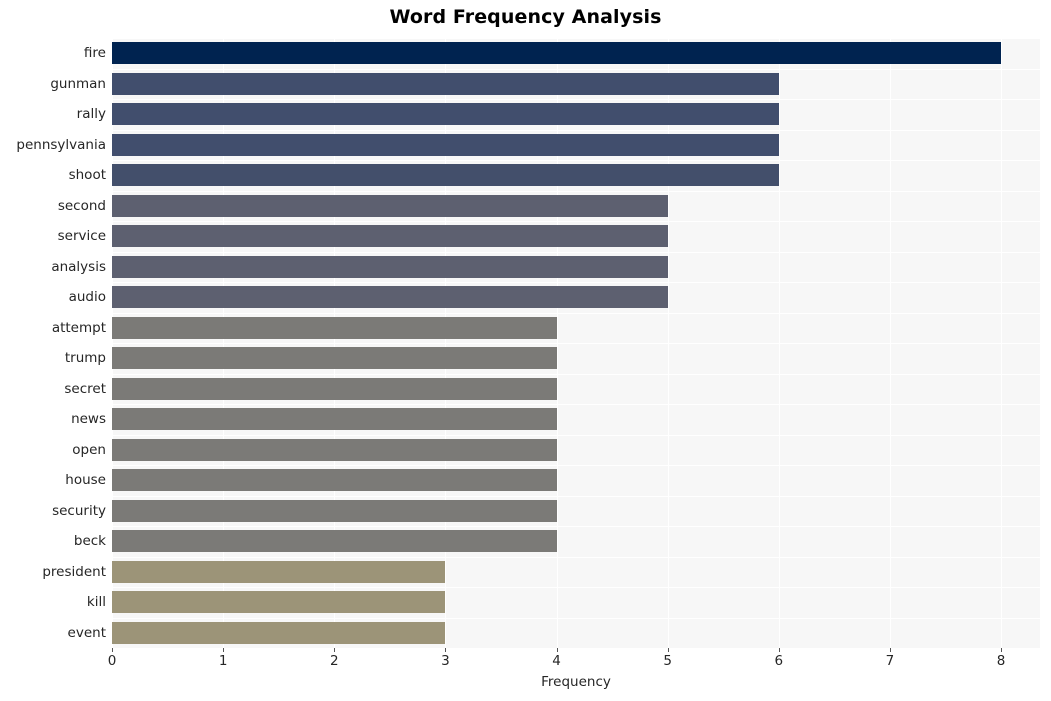 This screenshot has width=1051, height=701. What do you see at coordinates (334, 661) in the screenshot?
I see `x-axis-tick-label: 2` at bounding box center [334, 661].